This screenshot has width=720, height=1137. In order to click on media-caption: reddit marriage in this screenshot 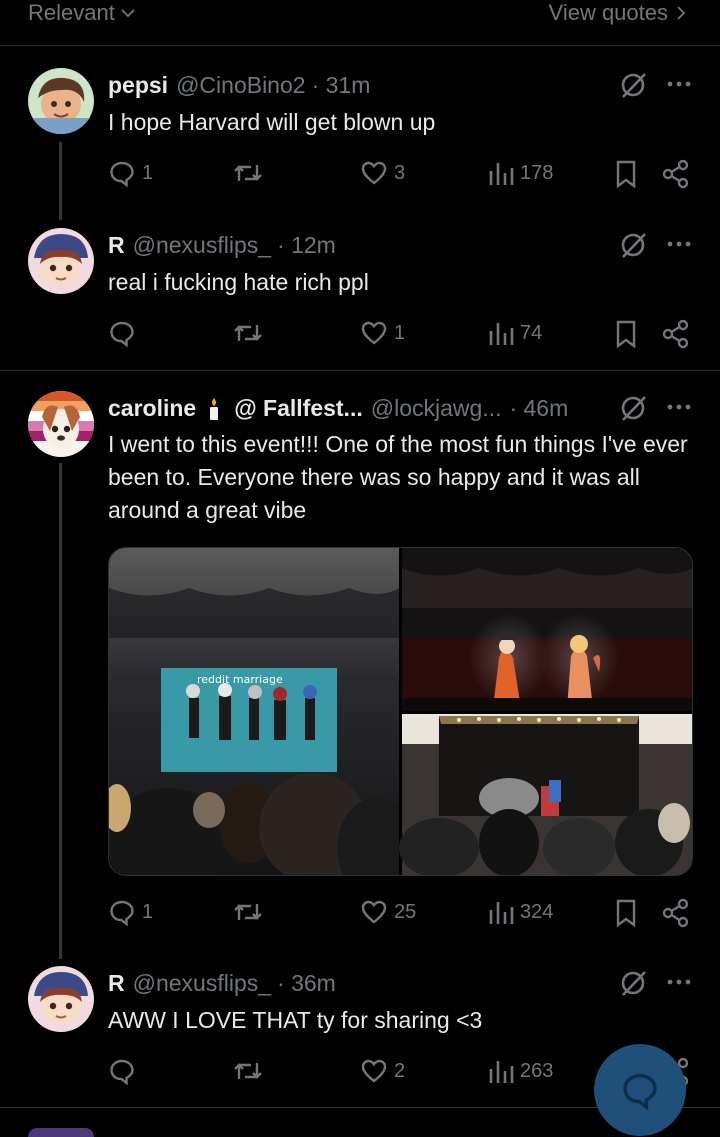, I will do `click(240, 679)`.